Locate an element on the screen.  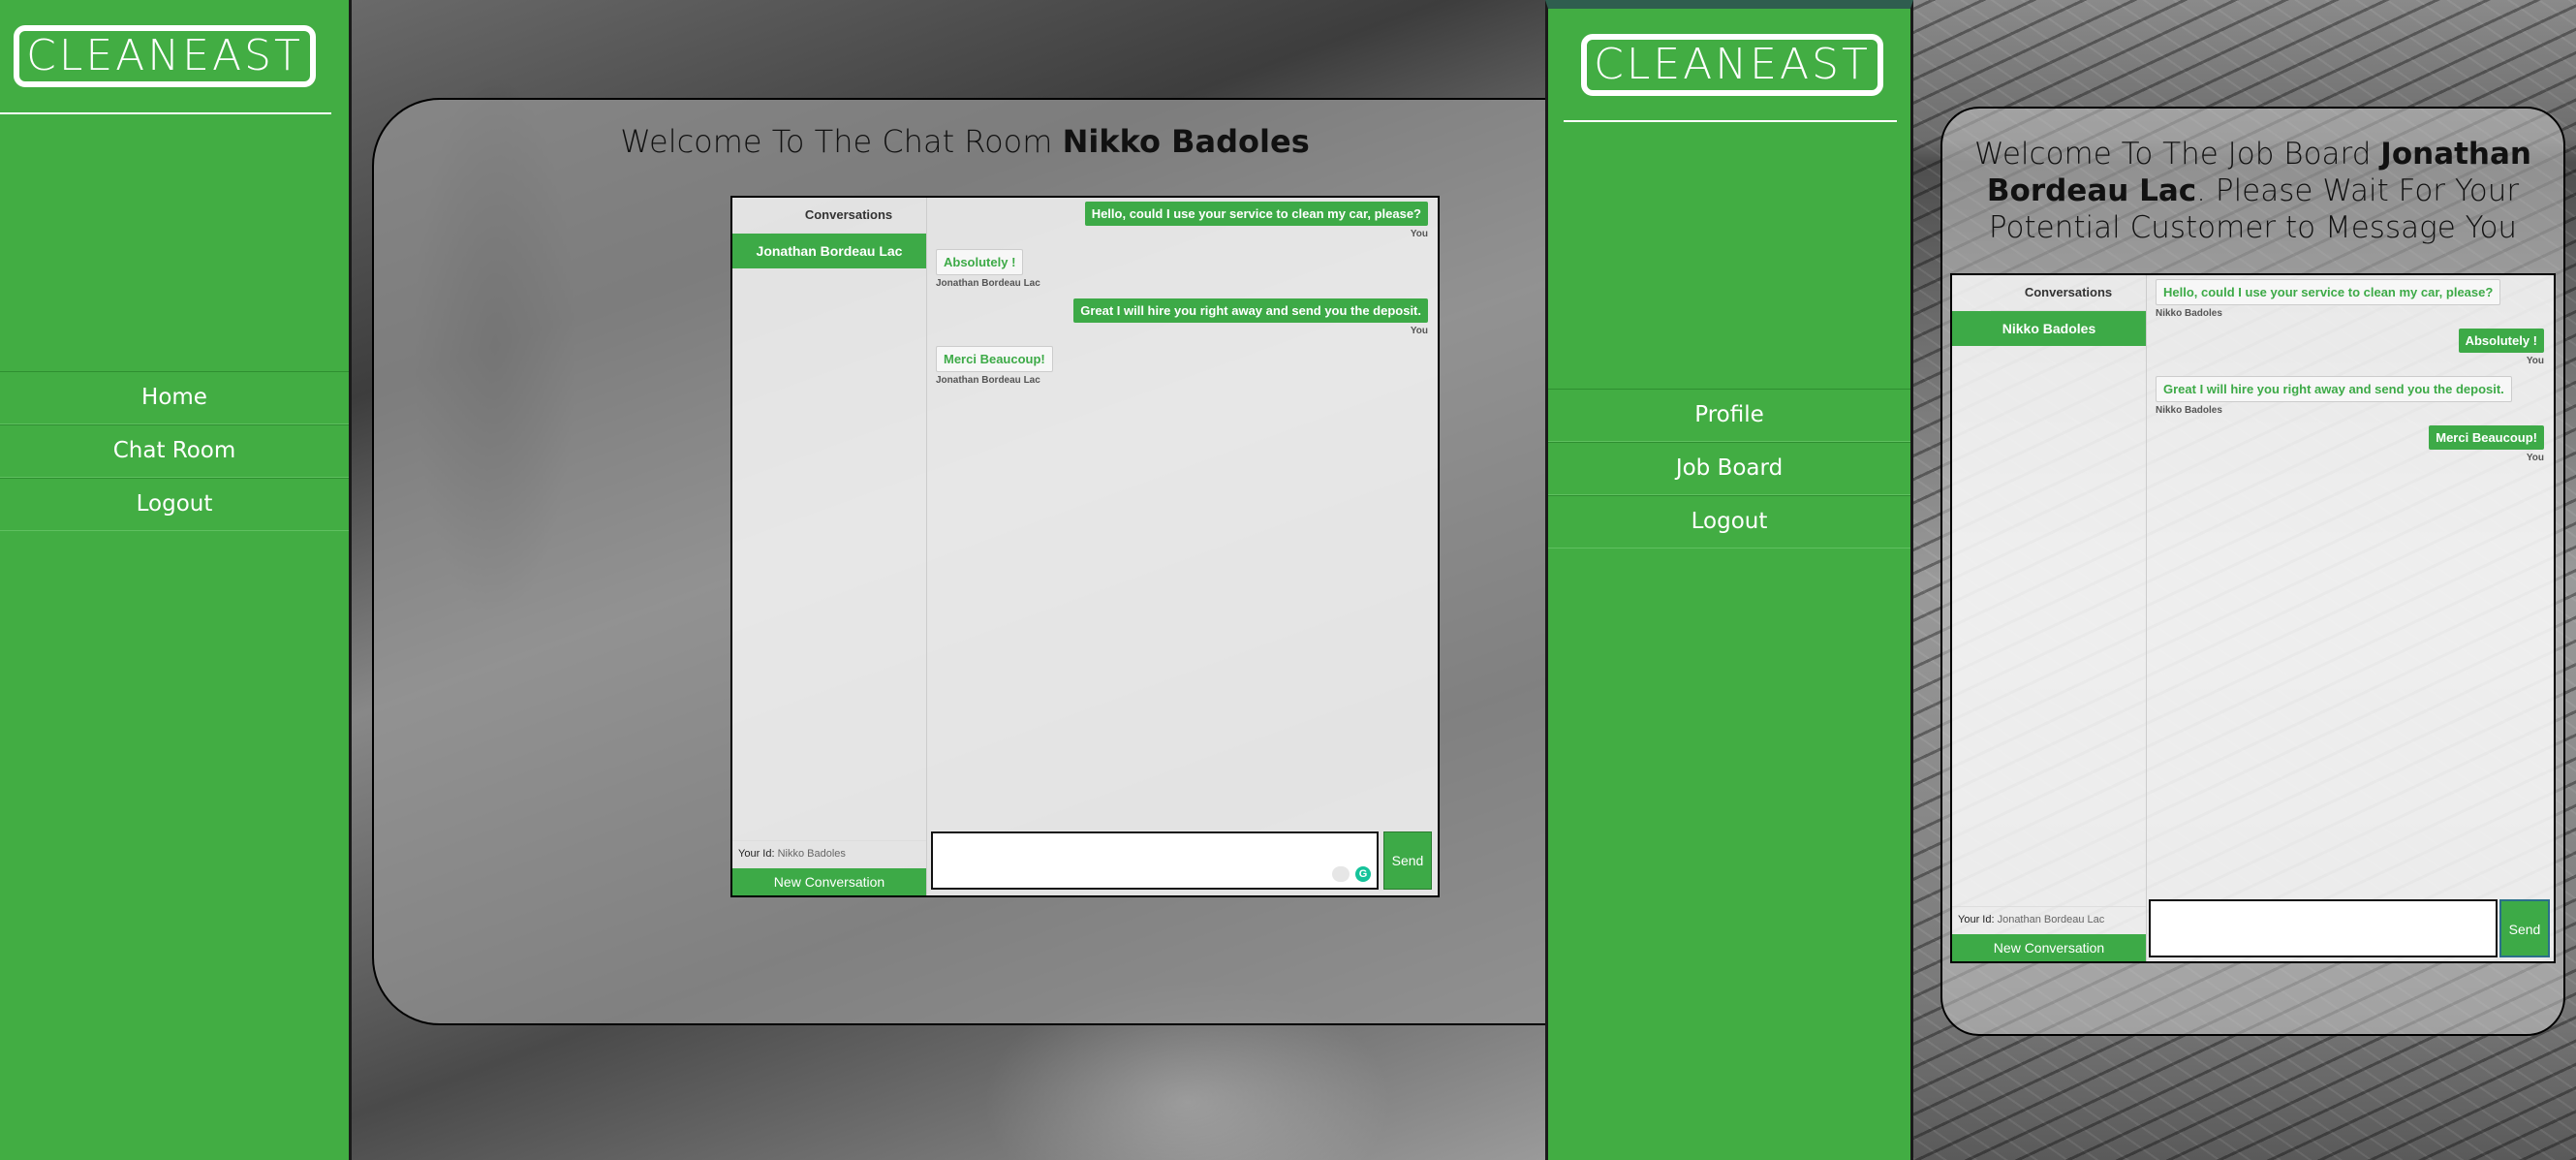
grammarly-toggle-icon is located at coordinates (1341, 874).